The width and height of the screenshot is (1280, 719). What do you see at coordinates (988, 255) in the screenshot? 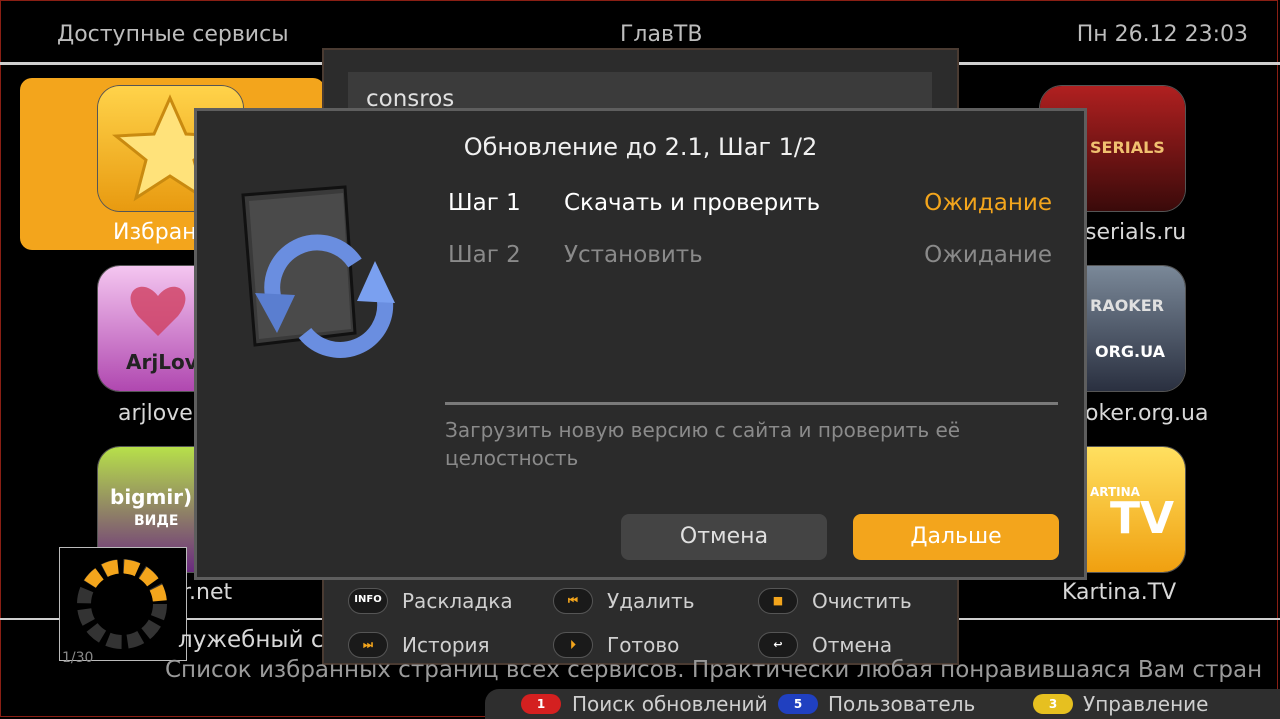
I see `step2-status: Ожидание` at bounding box center [988, 255].